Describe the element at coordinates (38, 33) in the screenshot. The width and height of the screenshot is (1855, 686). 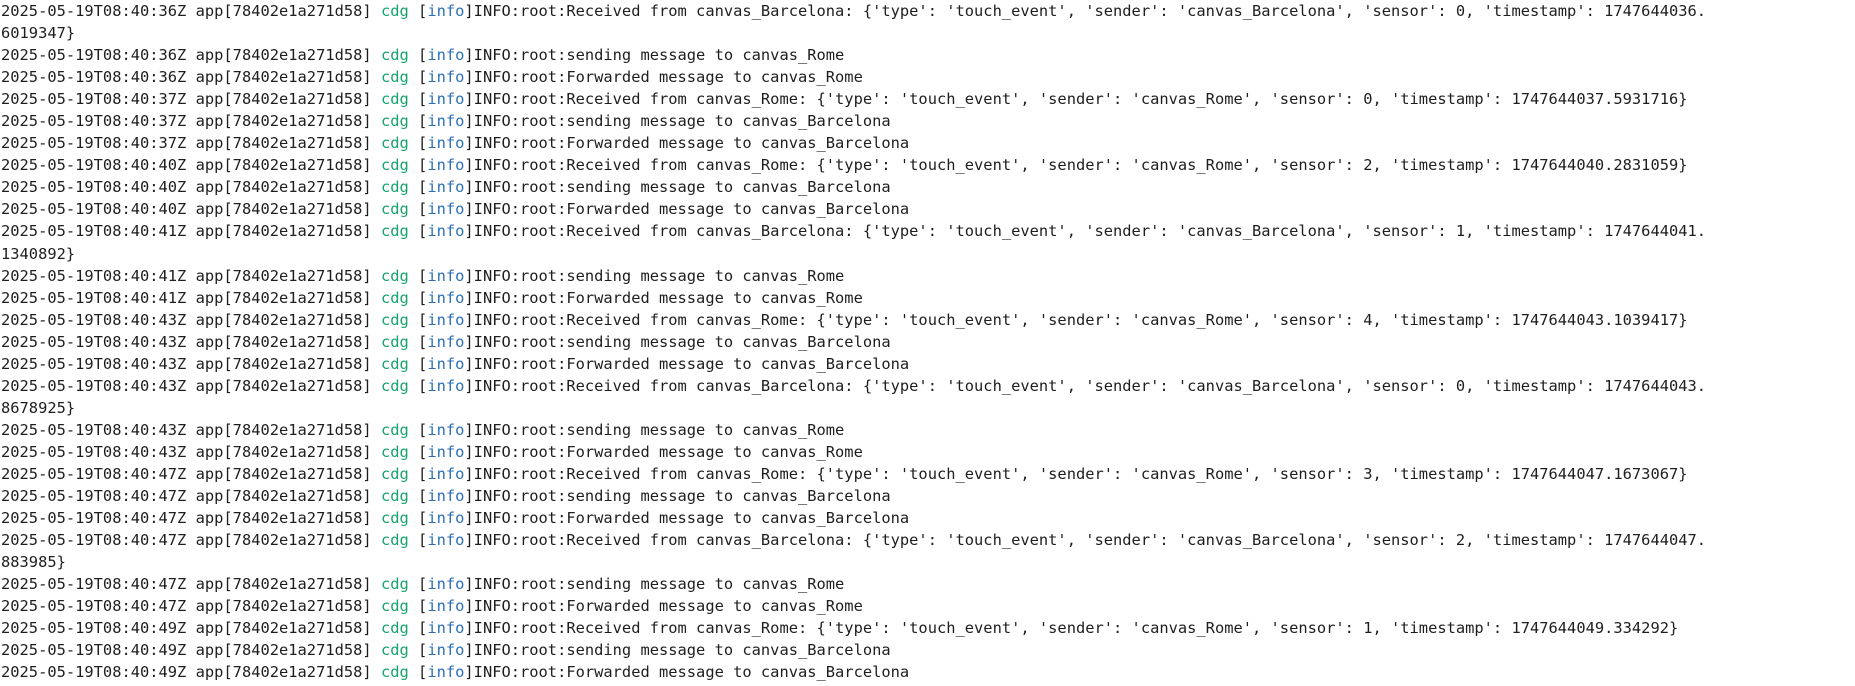
I see `log-line-continuation: 6019347}` at that location.